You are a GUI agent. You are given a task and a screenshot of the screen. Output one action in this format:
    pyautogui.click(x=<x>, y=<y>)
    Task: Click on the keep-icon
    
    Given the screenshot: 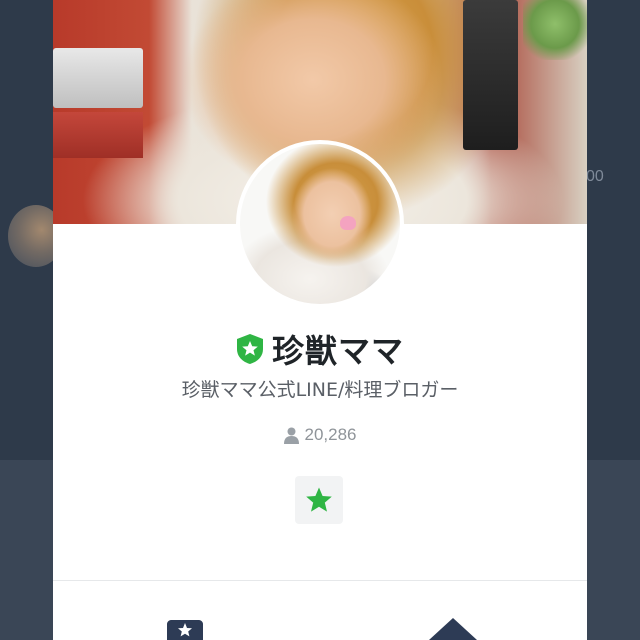 What is the action you would take?
    pyautogui.click(x=185, y=630)
    